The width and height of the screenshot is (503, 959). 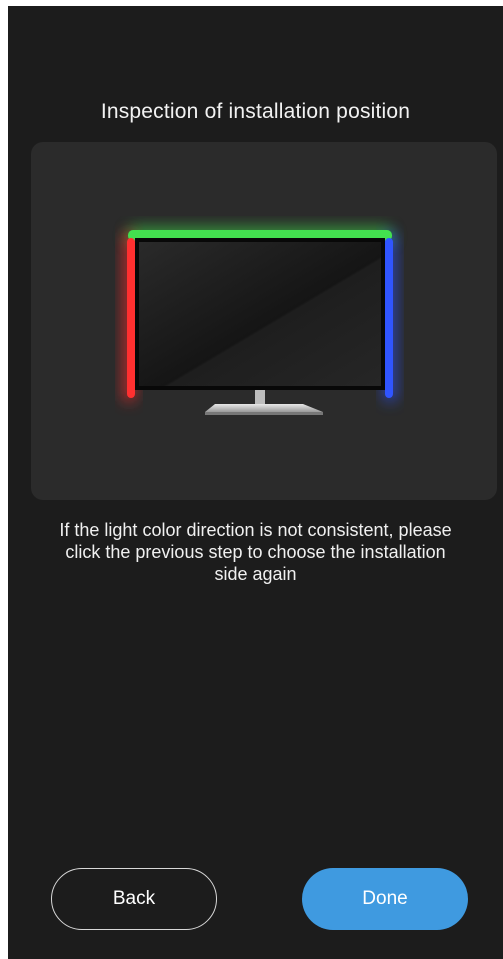 What do you see at coordinates (131, 318) in the screenshot?
I see `left-light-strip` at bounding box center [131, 318].